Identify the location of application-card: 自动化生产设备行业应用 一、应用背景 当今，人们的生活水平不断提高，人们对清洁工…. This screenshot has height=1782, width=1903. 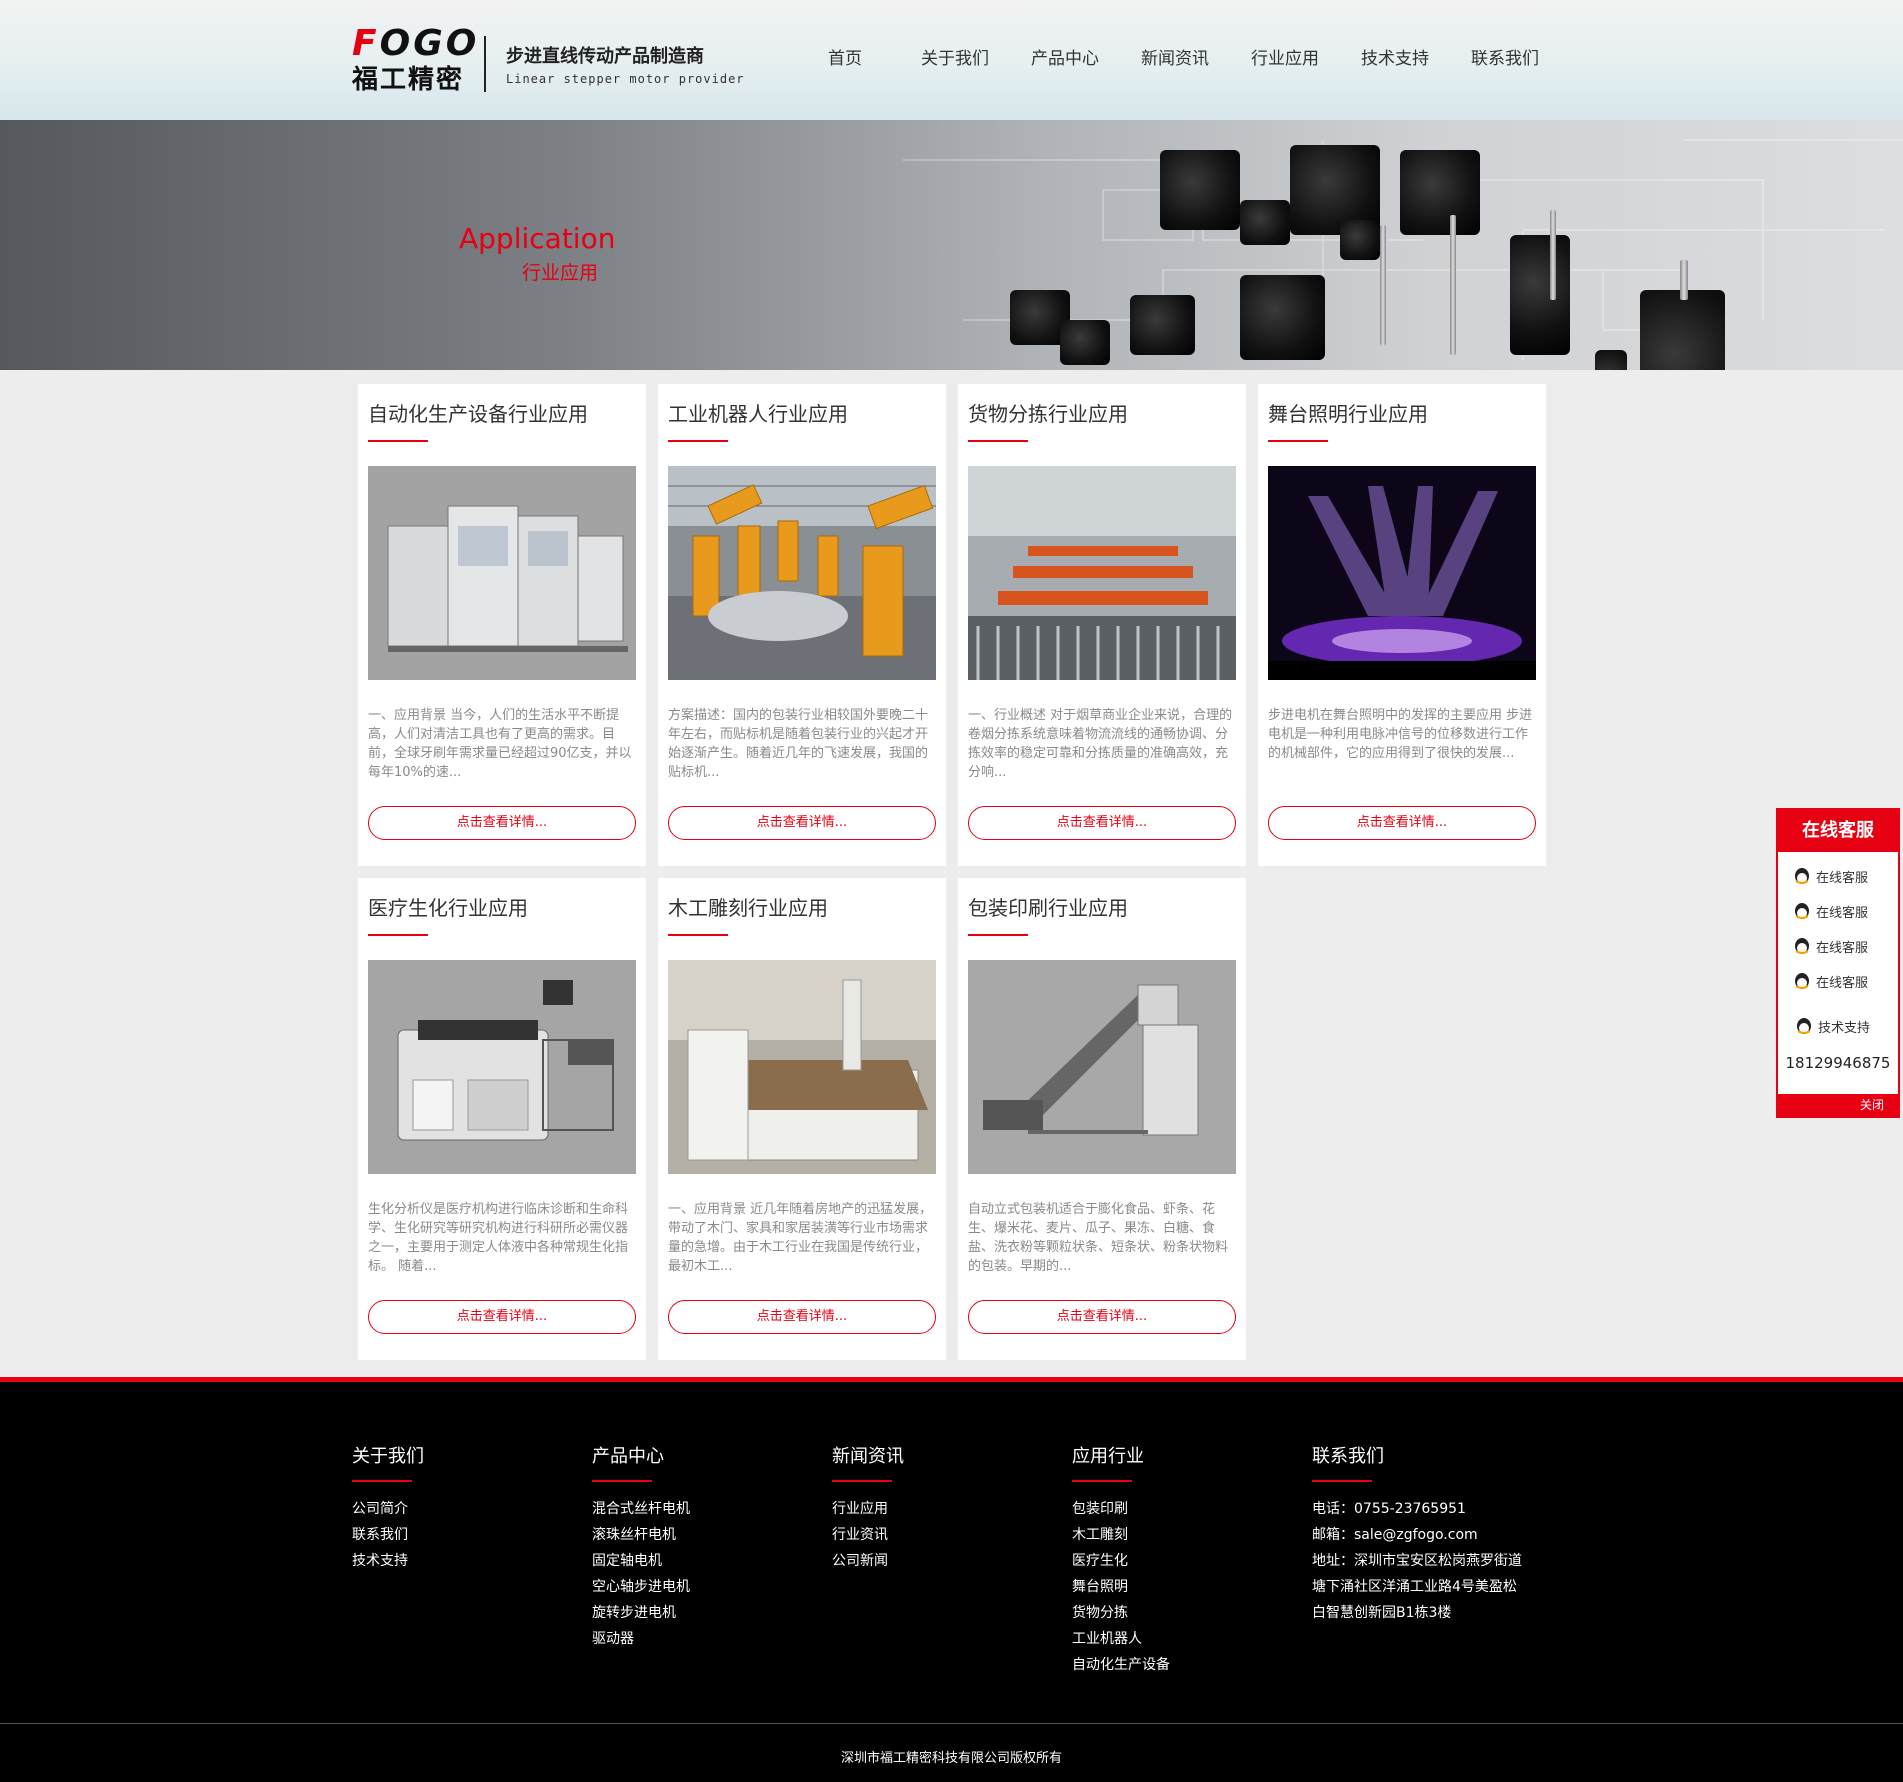
(502, 625).